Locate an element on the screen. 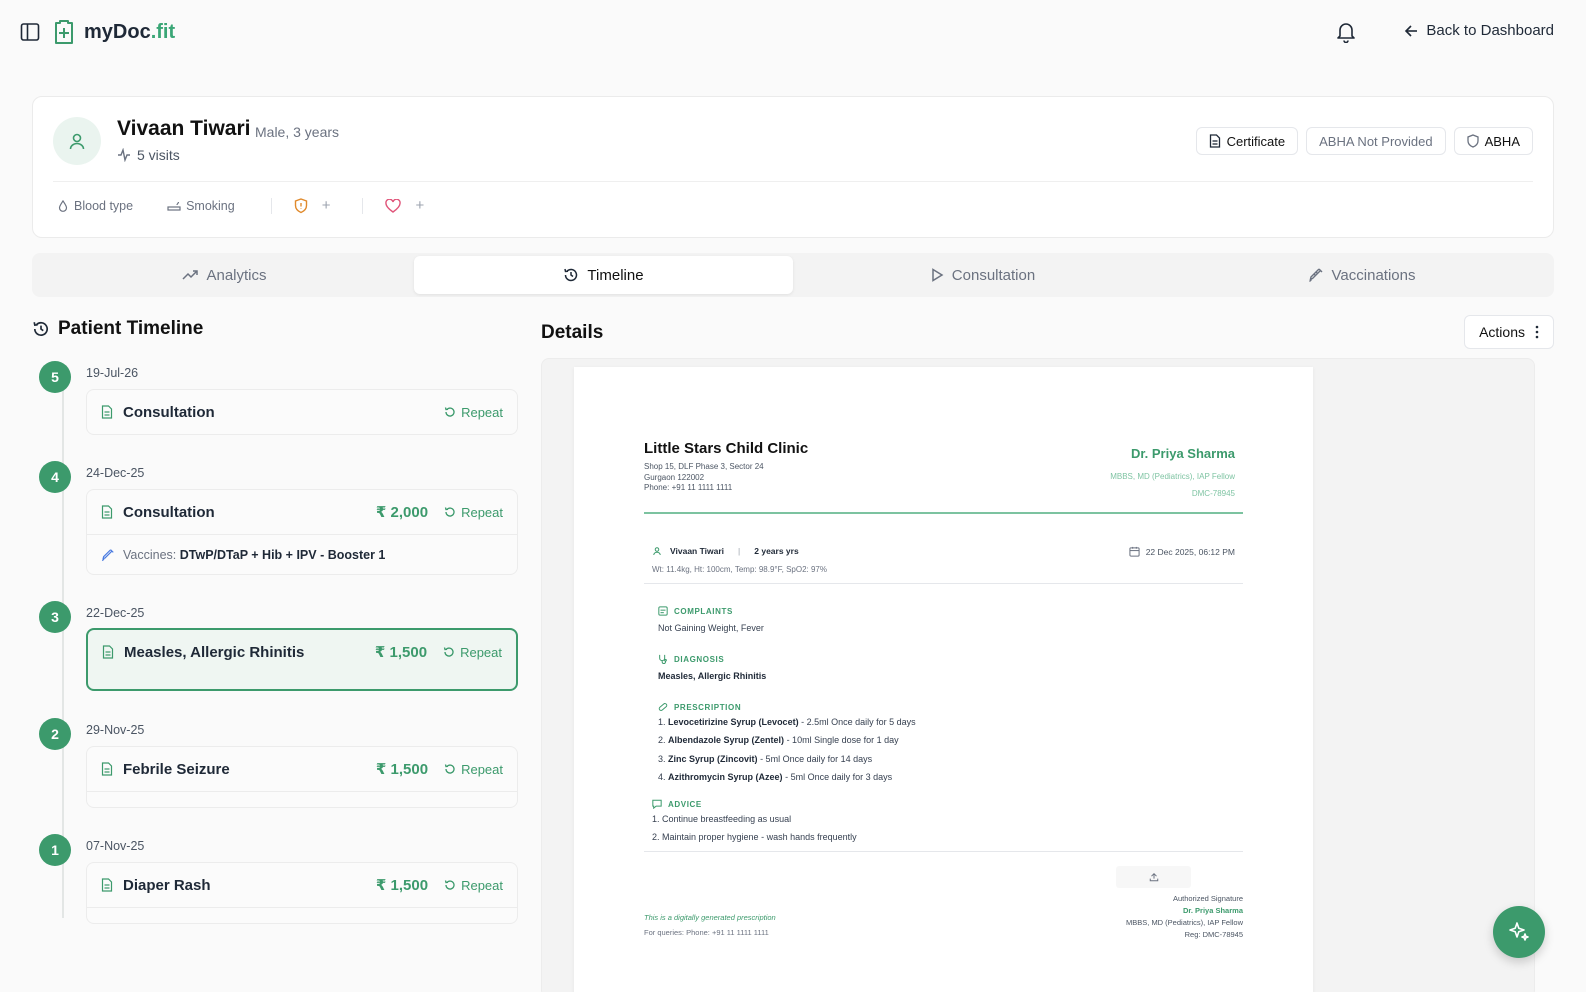 The width and height of the screenshot is (1586, 992). queries-contact: For queries: Phone: +91 11 1111 1111 is located at coordinates (706, 932).